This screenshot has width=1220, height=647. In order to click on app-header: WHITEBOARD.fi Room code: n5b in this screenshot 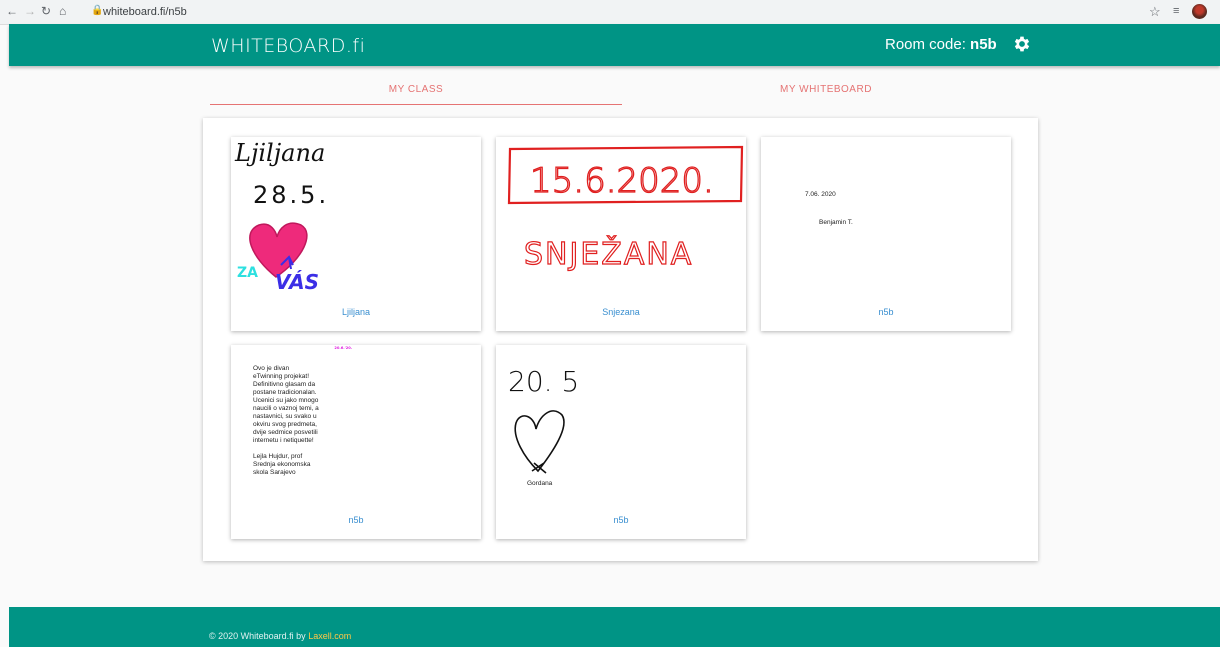, I will do `click(614, 45)`.